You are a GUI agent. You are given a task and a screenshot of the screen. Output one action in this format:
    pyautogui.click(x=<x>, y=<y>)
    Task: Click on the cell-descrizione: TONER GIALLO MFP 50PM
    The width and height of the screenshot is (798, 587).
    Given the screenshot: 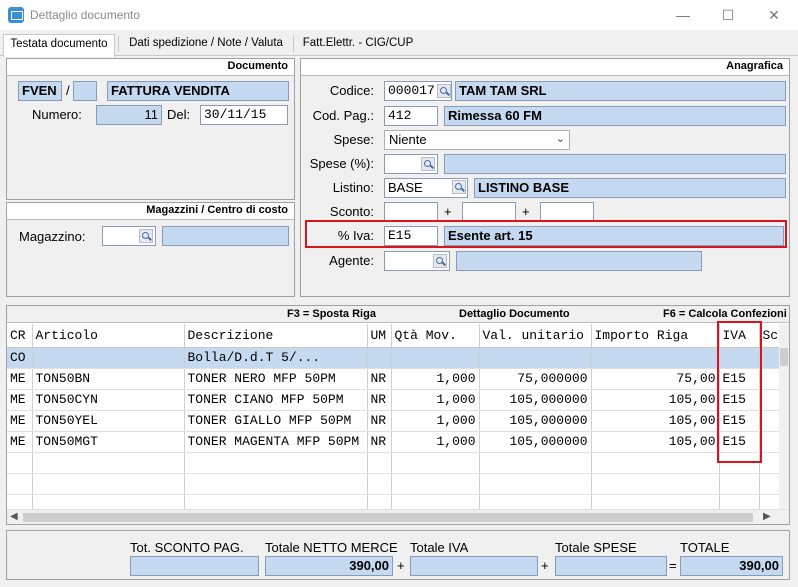 What is the action you would take?
    pyautogui.click(x=276, y=421)
    